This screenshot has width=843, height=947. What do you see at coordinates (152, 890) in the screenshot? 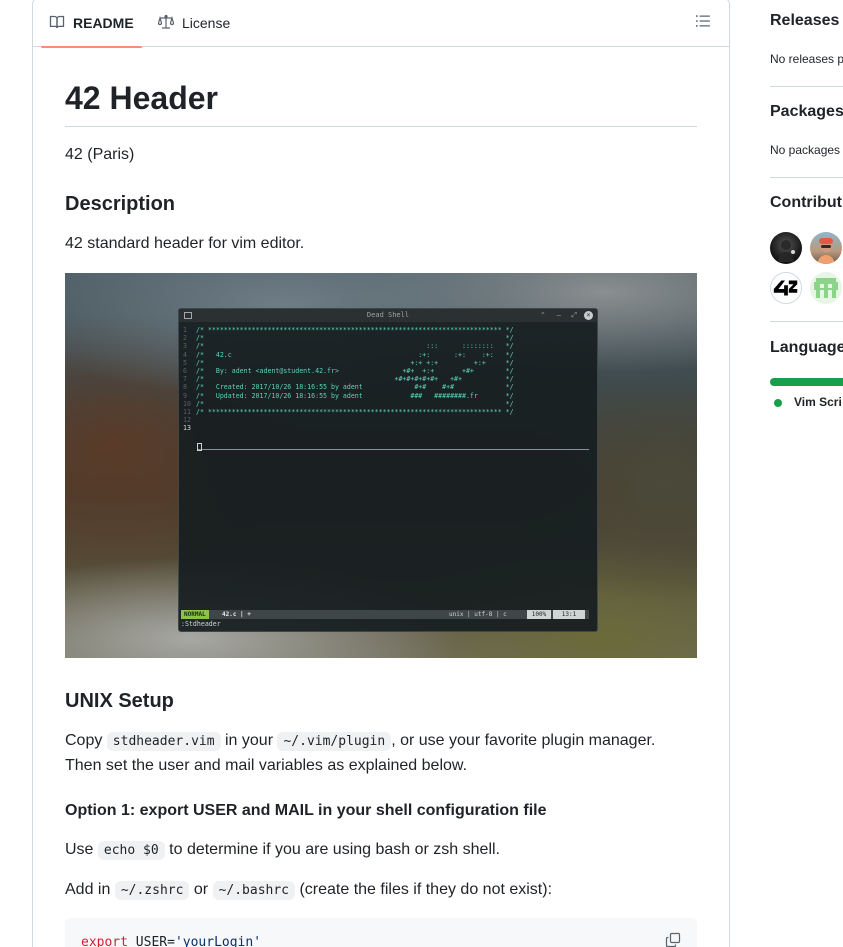
I see `inline-code: ~/.zshrc` at bounding box center [152, 890].